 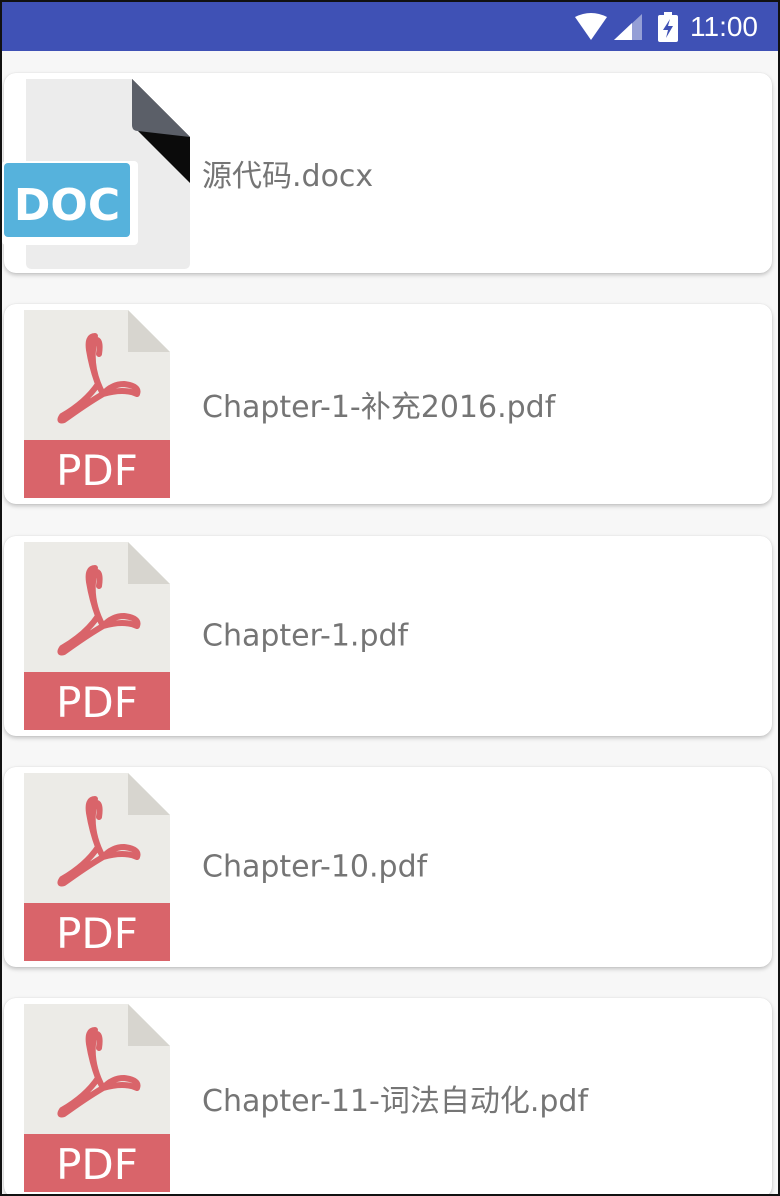 What do you see at coordinates (724, 26) in the screenshot?
I see `status-time: 11:00` at bounding box center [724, 26].